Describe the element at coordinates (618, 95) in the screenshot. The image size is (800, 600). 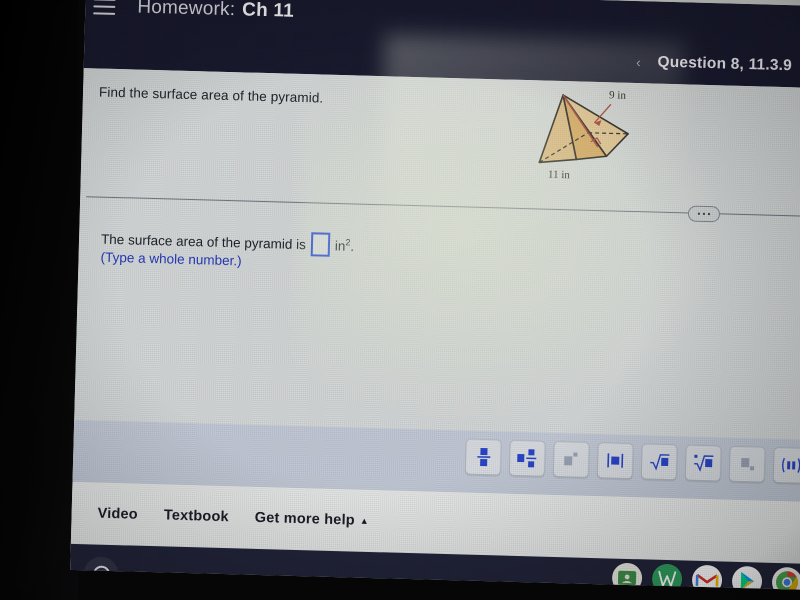
I see `slant-height-label: 9 in` at that location.